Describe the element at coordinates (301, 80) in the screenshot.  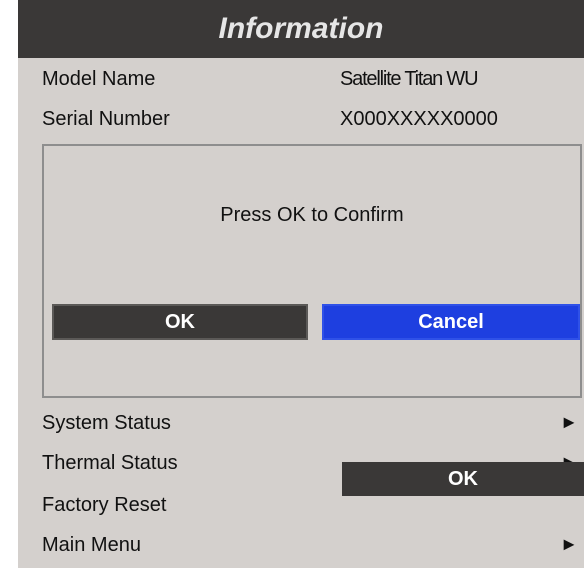
I see `model-name-row: Model Name Satellite Titan WU` at that location.